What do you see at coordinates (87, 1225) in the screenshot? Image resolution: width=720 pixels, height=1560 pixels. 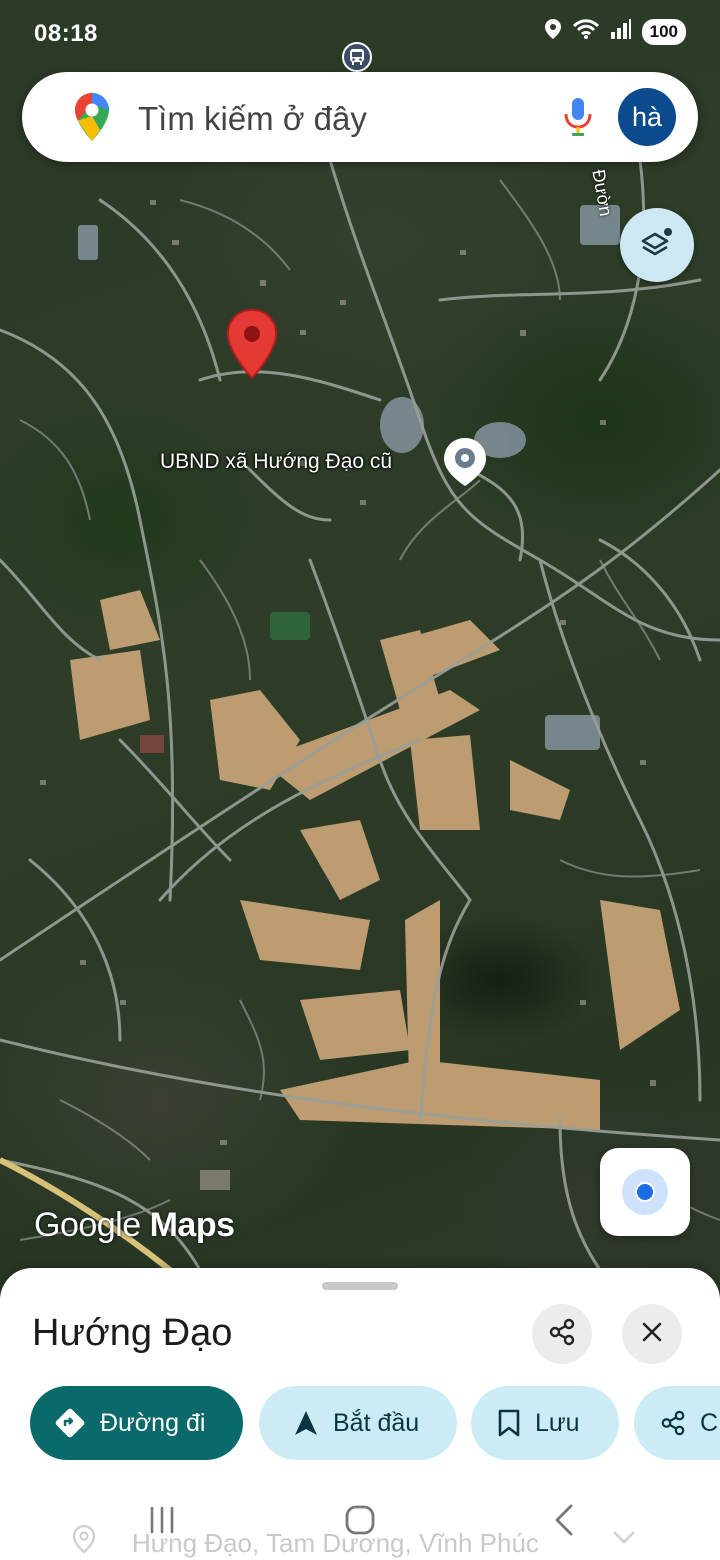 I see `watermark-google: Google` at bounding box center [87, 1225].